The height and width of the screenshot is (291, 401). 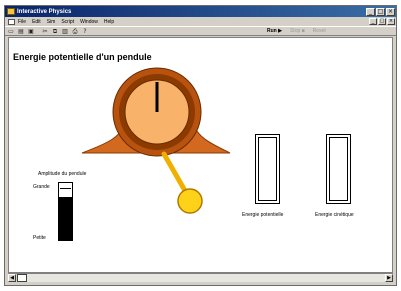 I want to click on kinetic-energy-fill, so click(x=338, y=169).